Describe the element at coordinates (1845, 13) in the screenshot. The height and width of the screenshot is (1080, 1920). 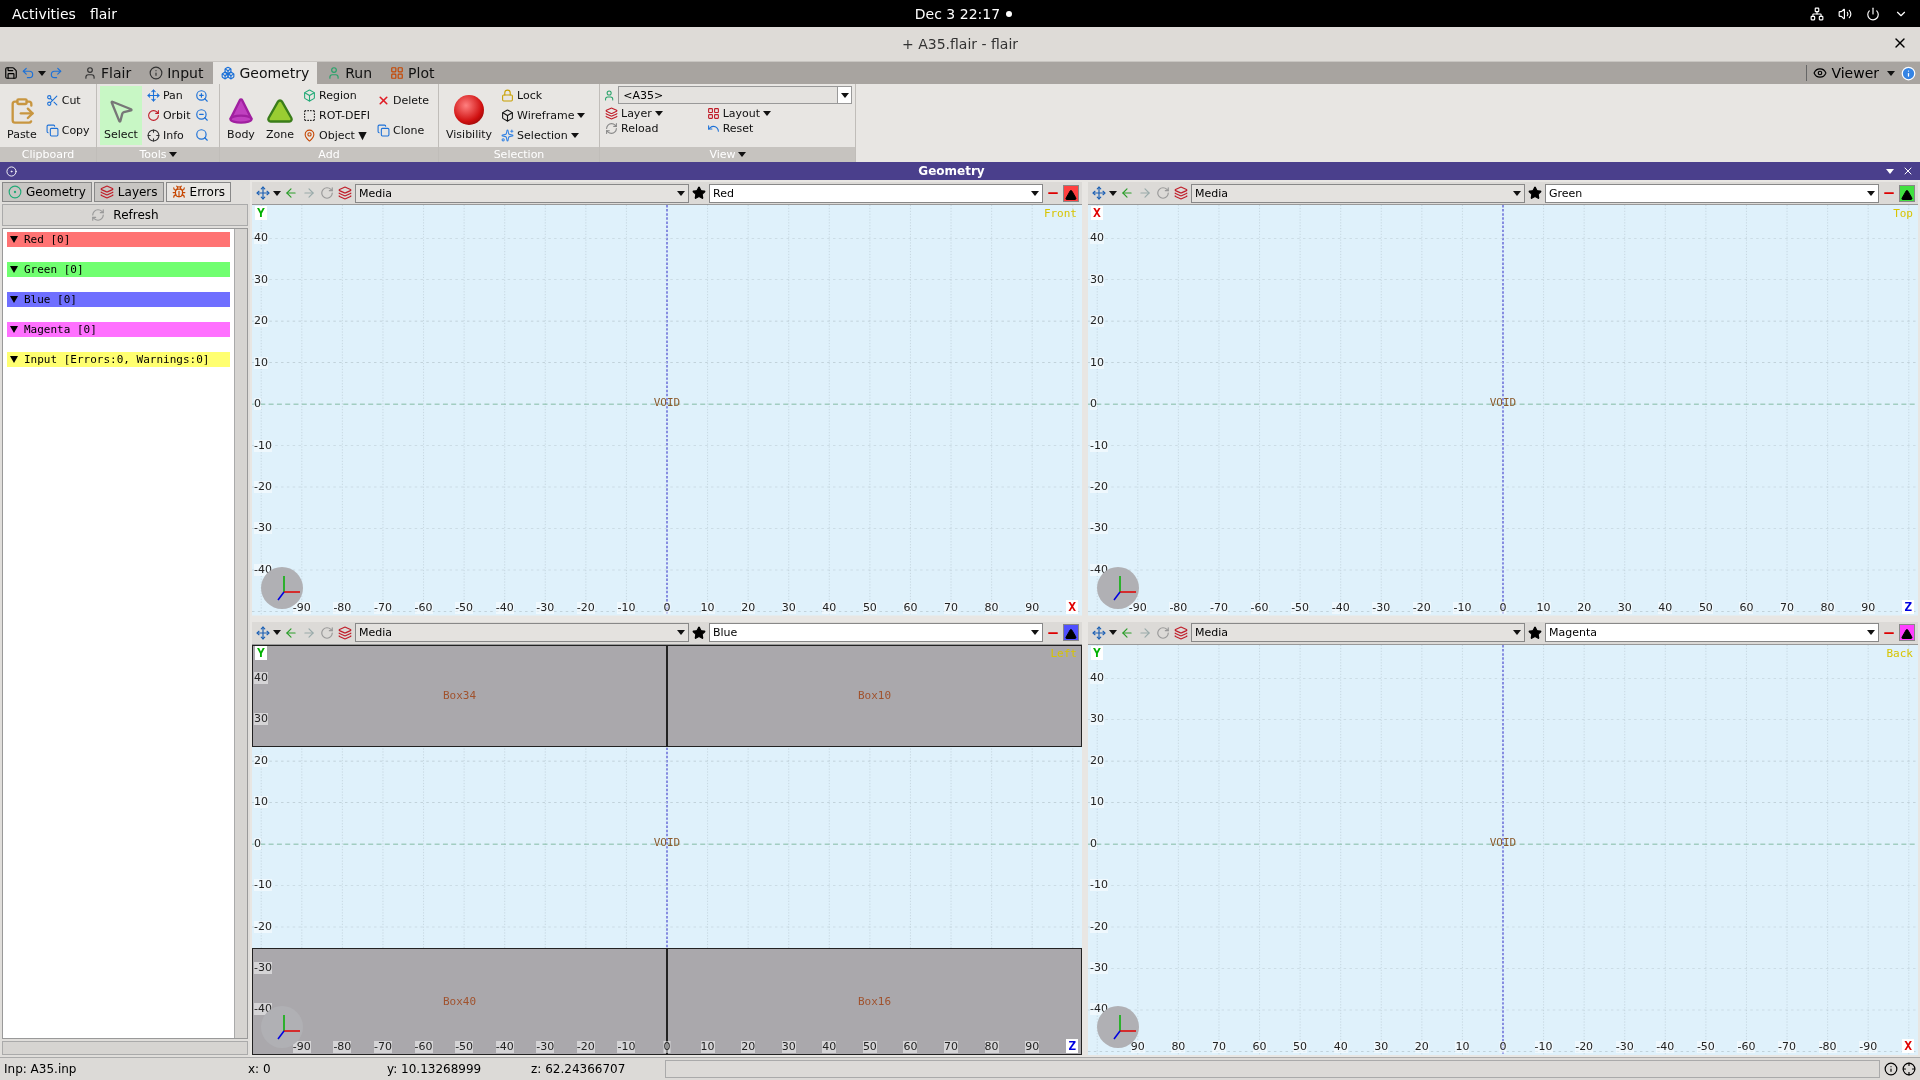
I see `volume-icon` at that location.